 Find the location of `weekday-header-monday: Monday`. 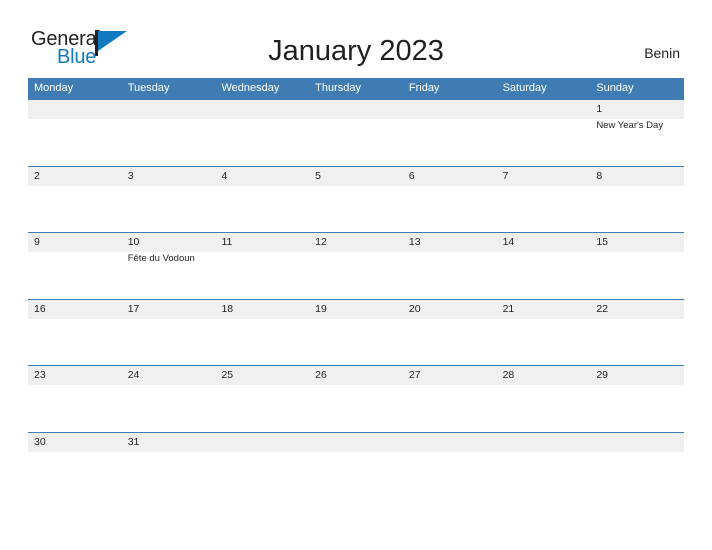

weekday-header-monday: Monday is located at coordinates (54, 88).